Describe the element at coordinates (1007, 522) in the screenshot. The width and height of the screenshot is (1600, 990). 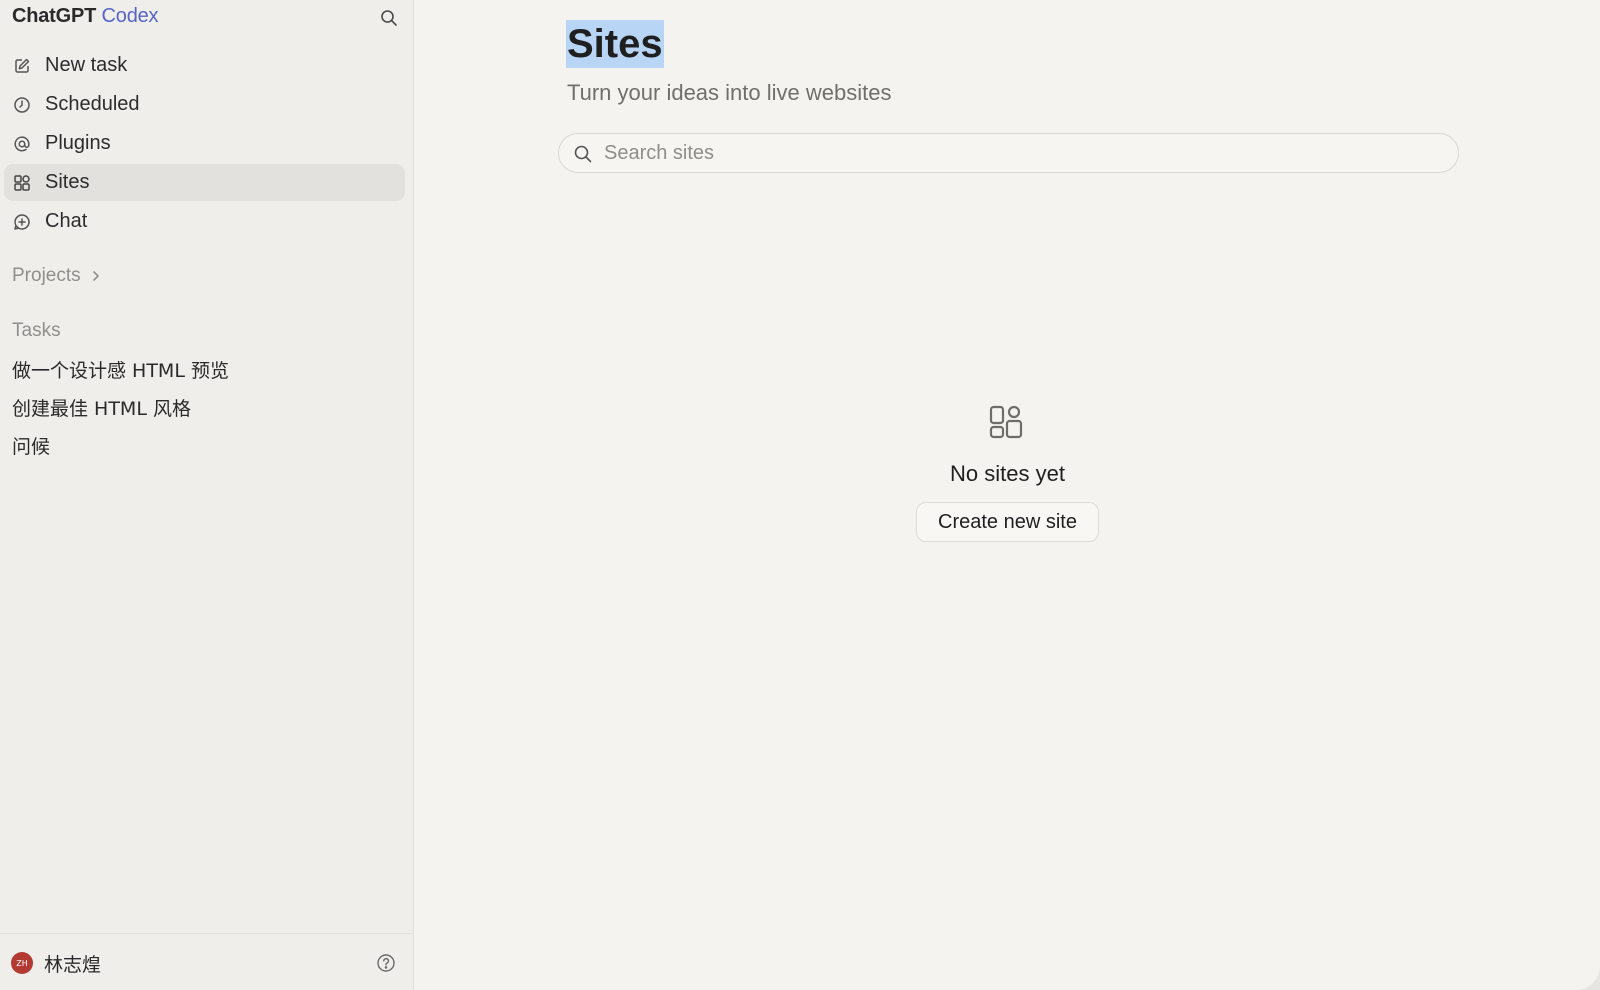
I see `create-new-site-button: Create new site` at that location.